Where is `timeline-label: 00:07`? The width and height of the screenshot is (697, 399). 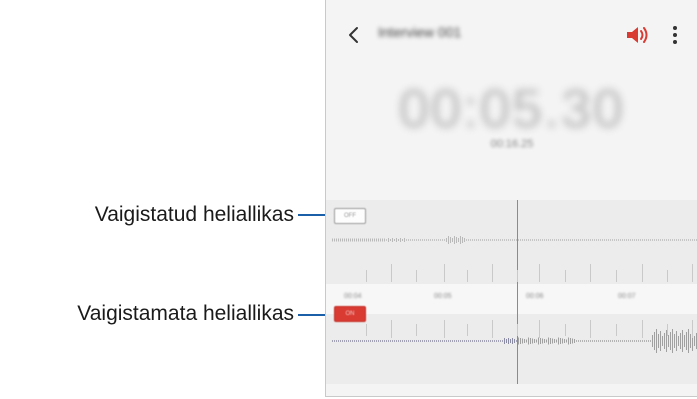 timeline-label: 00:07 is located at coordinates (627, 296).